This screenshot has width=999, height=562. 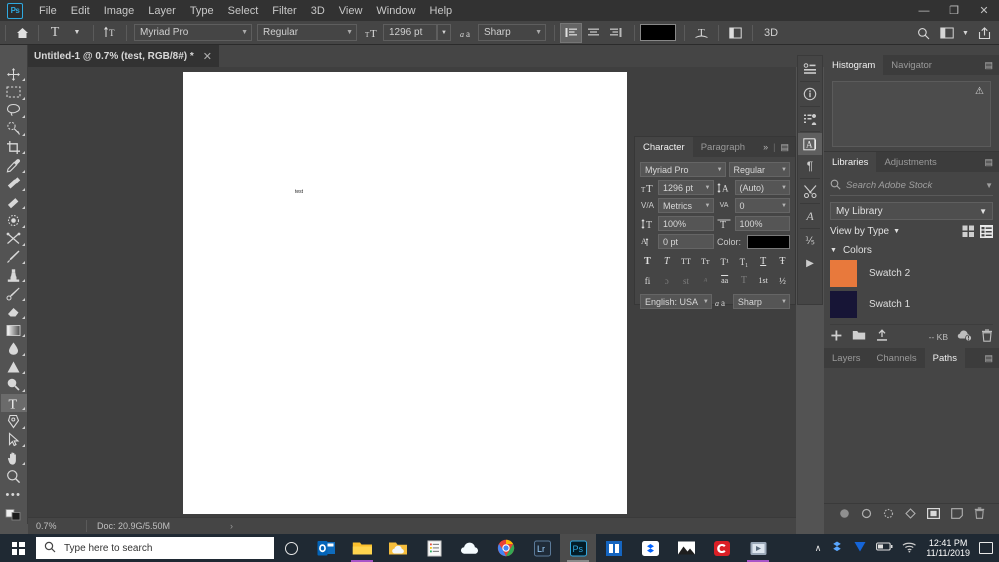 What do you see at coordinates (307, 32) in the screenshot?
I see `font-style-select: Regular ▼` at bounding box center [307, 32].